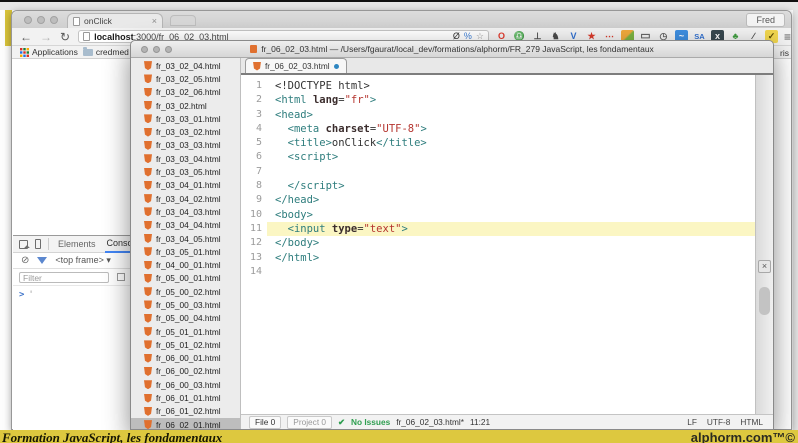 Image resolution: width=798 pixels, height=443 pixels. What do you see at coordinates (185, 397) in the screenshot?
I see `file-tree-item: fr_06_01_01.html` at bounding box center [185, 397].